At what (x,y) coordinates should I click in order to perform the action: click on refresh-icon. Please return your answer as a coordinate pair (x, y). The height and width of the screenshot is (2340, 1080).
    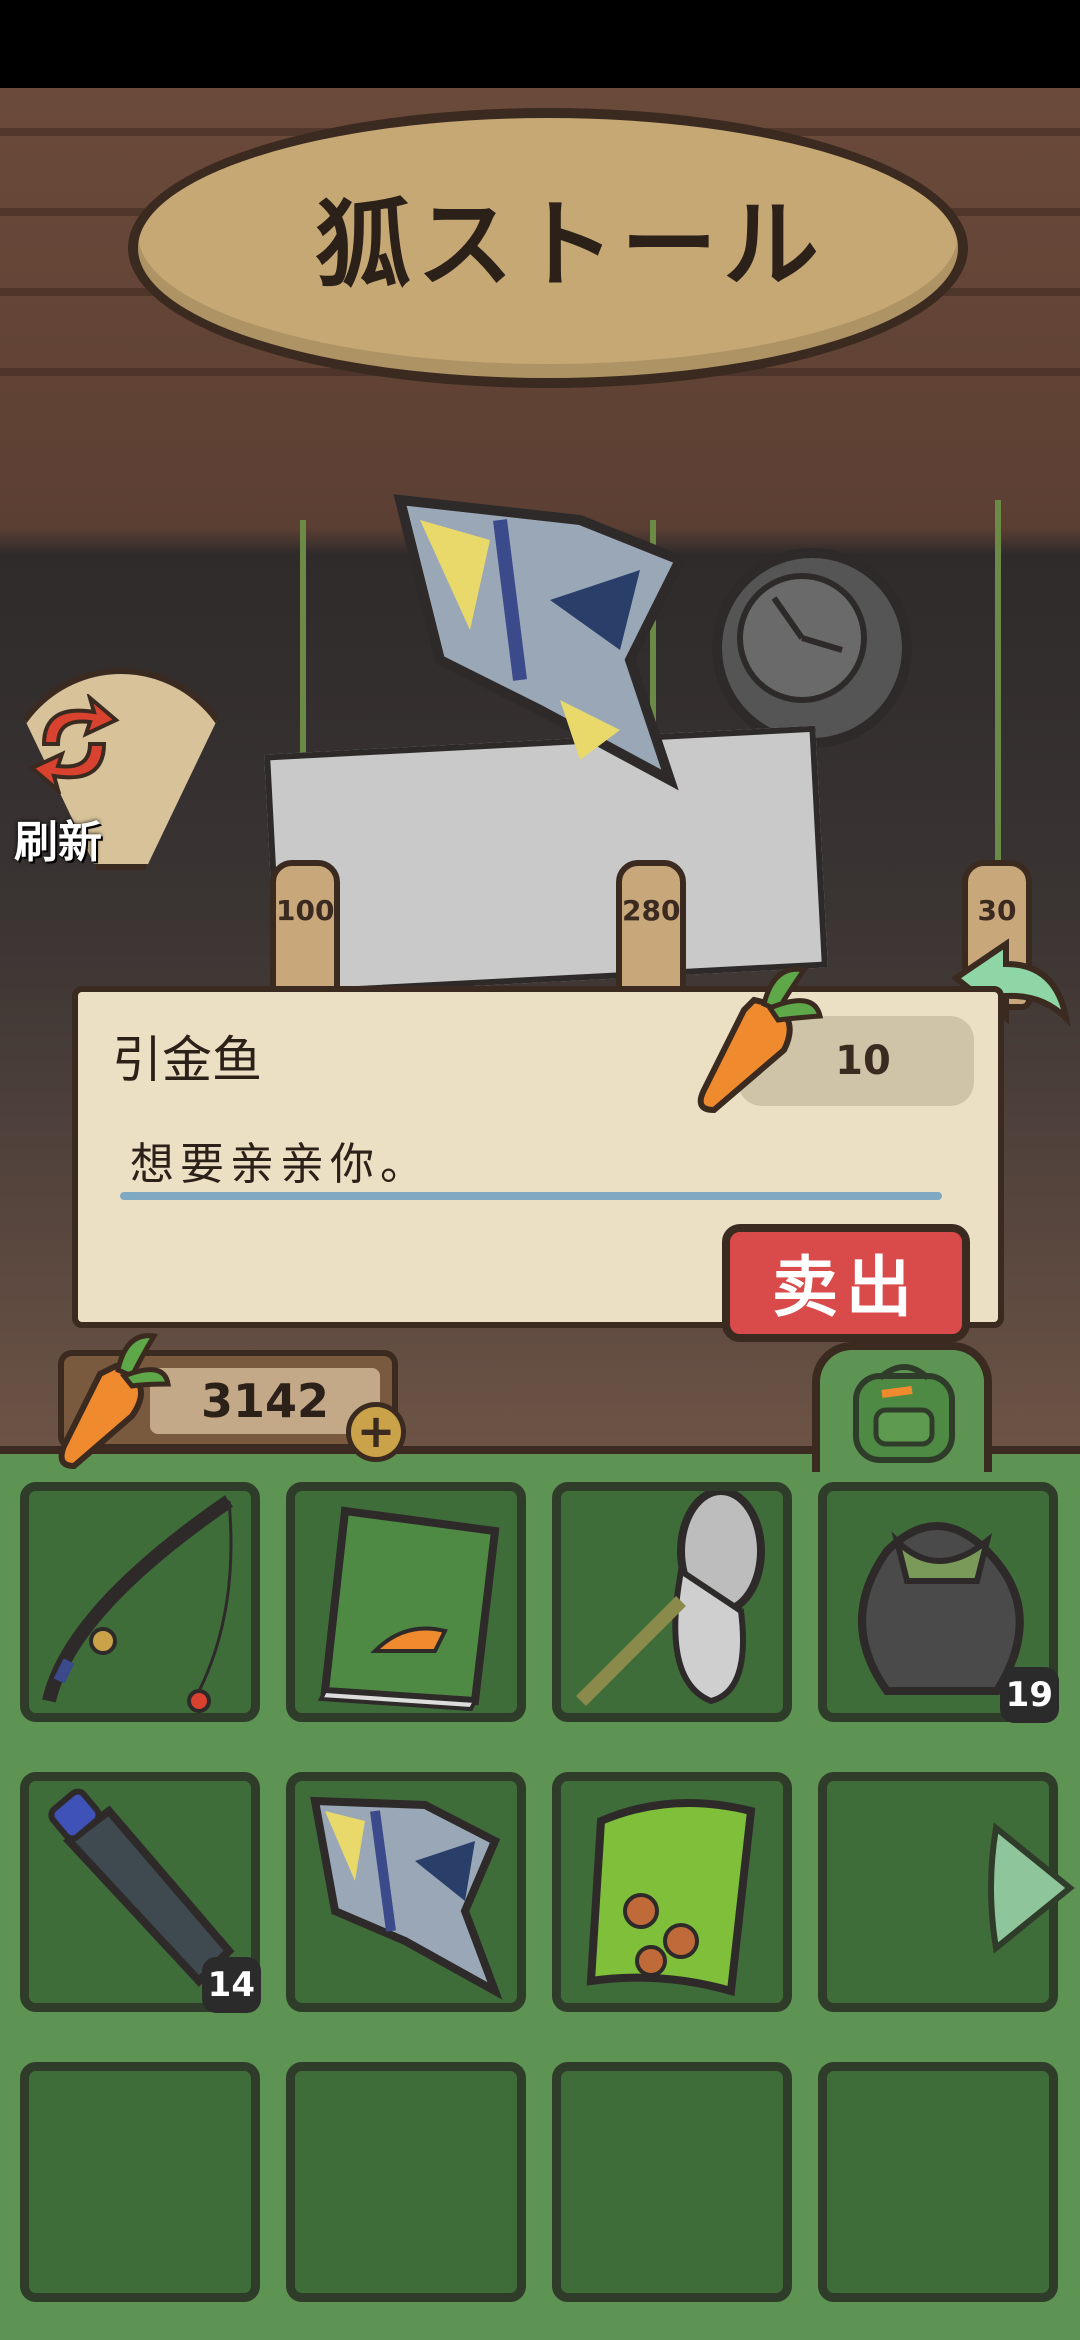
    Looking at the image, I should click on (74, 744).